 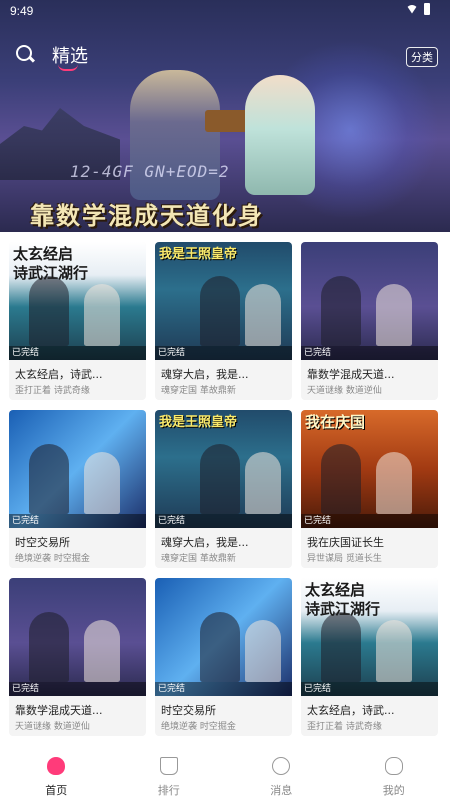 What do you see at coordinates (412, 9) in the screenshot?
I see `wifi-icon` at bounding box center [412, 9].